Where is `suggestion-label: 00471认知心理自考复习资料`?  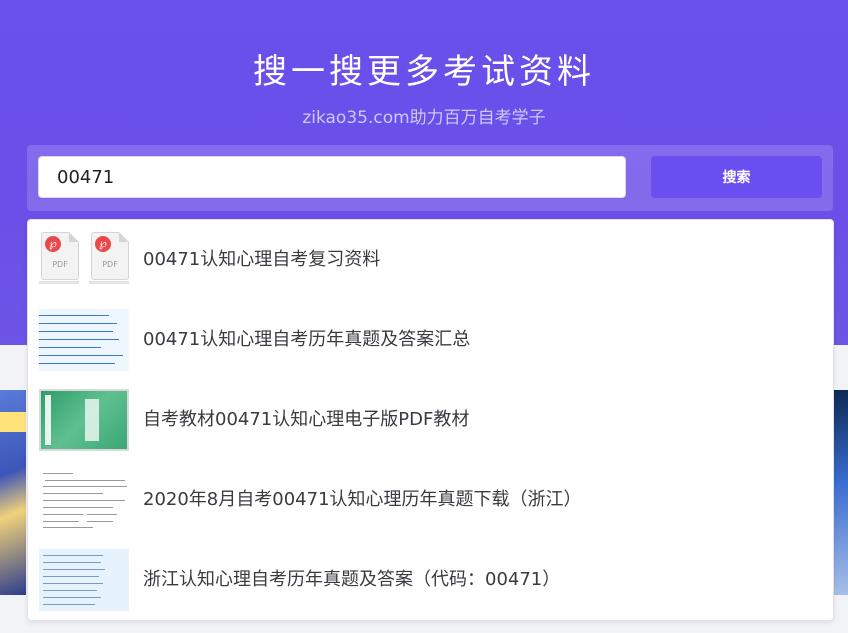
suggestion-label: 00471认知心理自考复习资料 is located at coordinates (262, 259).